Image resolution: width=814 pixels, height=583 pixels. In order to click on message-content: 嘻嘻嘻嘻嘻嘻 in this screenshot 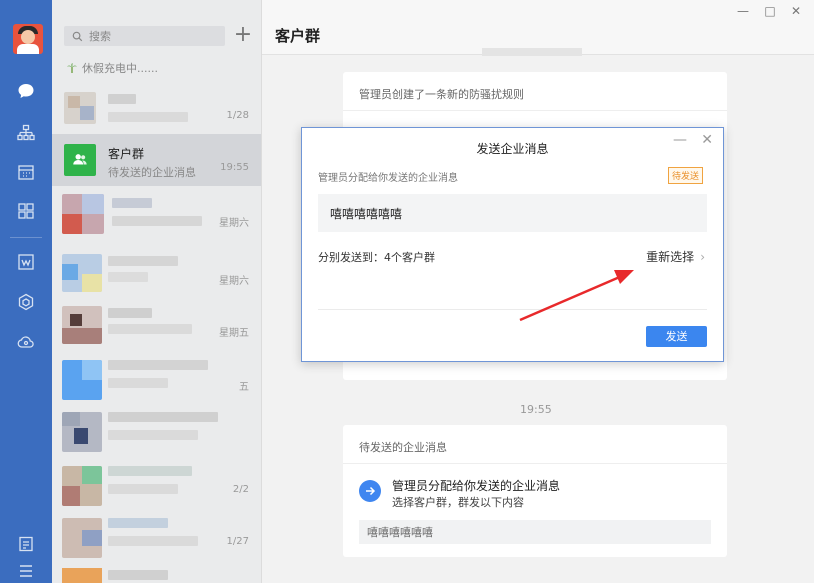, I will do `click(512, 213)`.